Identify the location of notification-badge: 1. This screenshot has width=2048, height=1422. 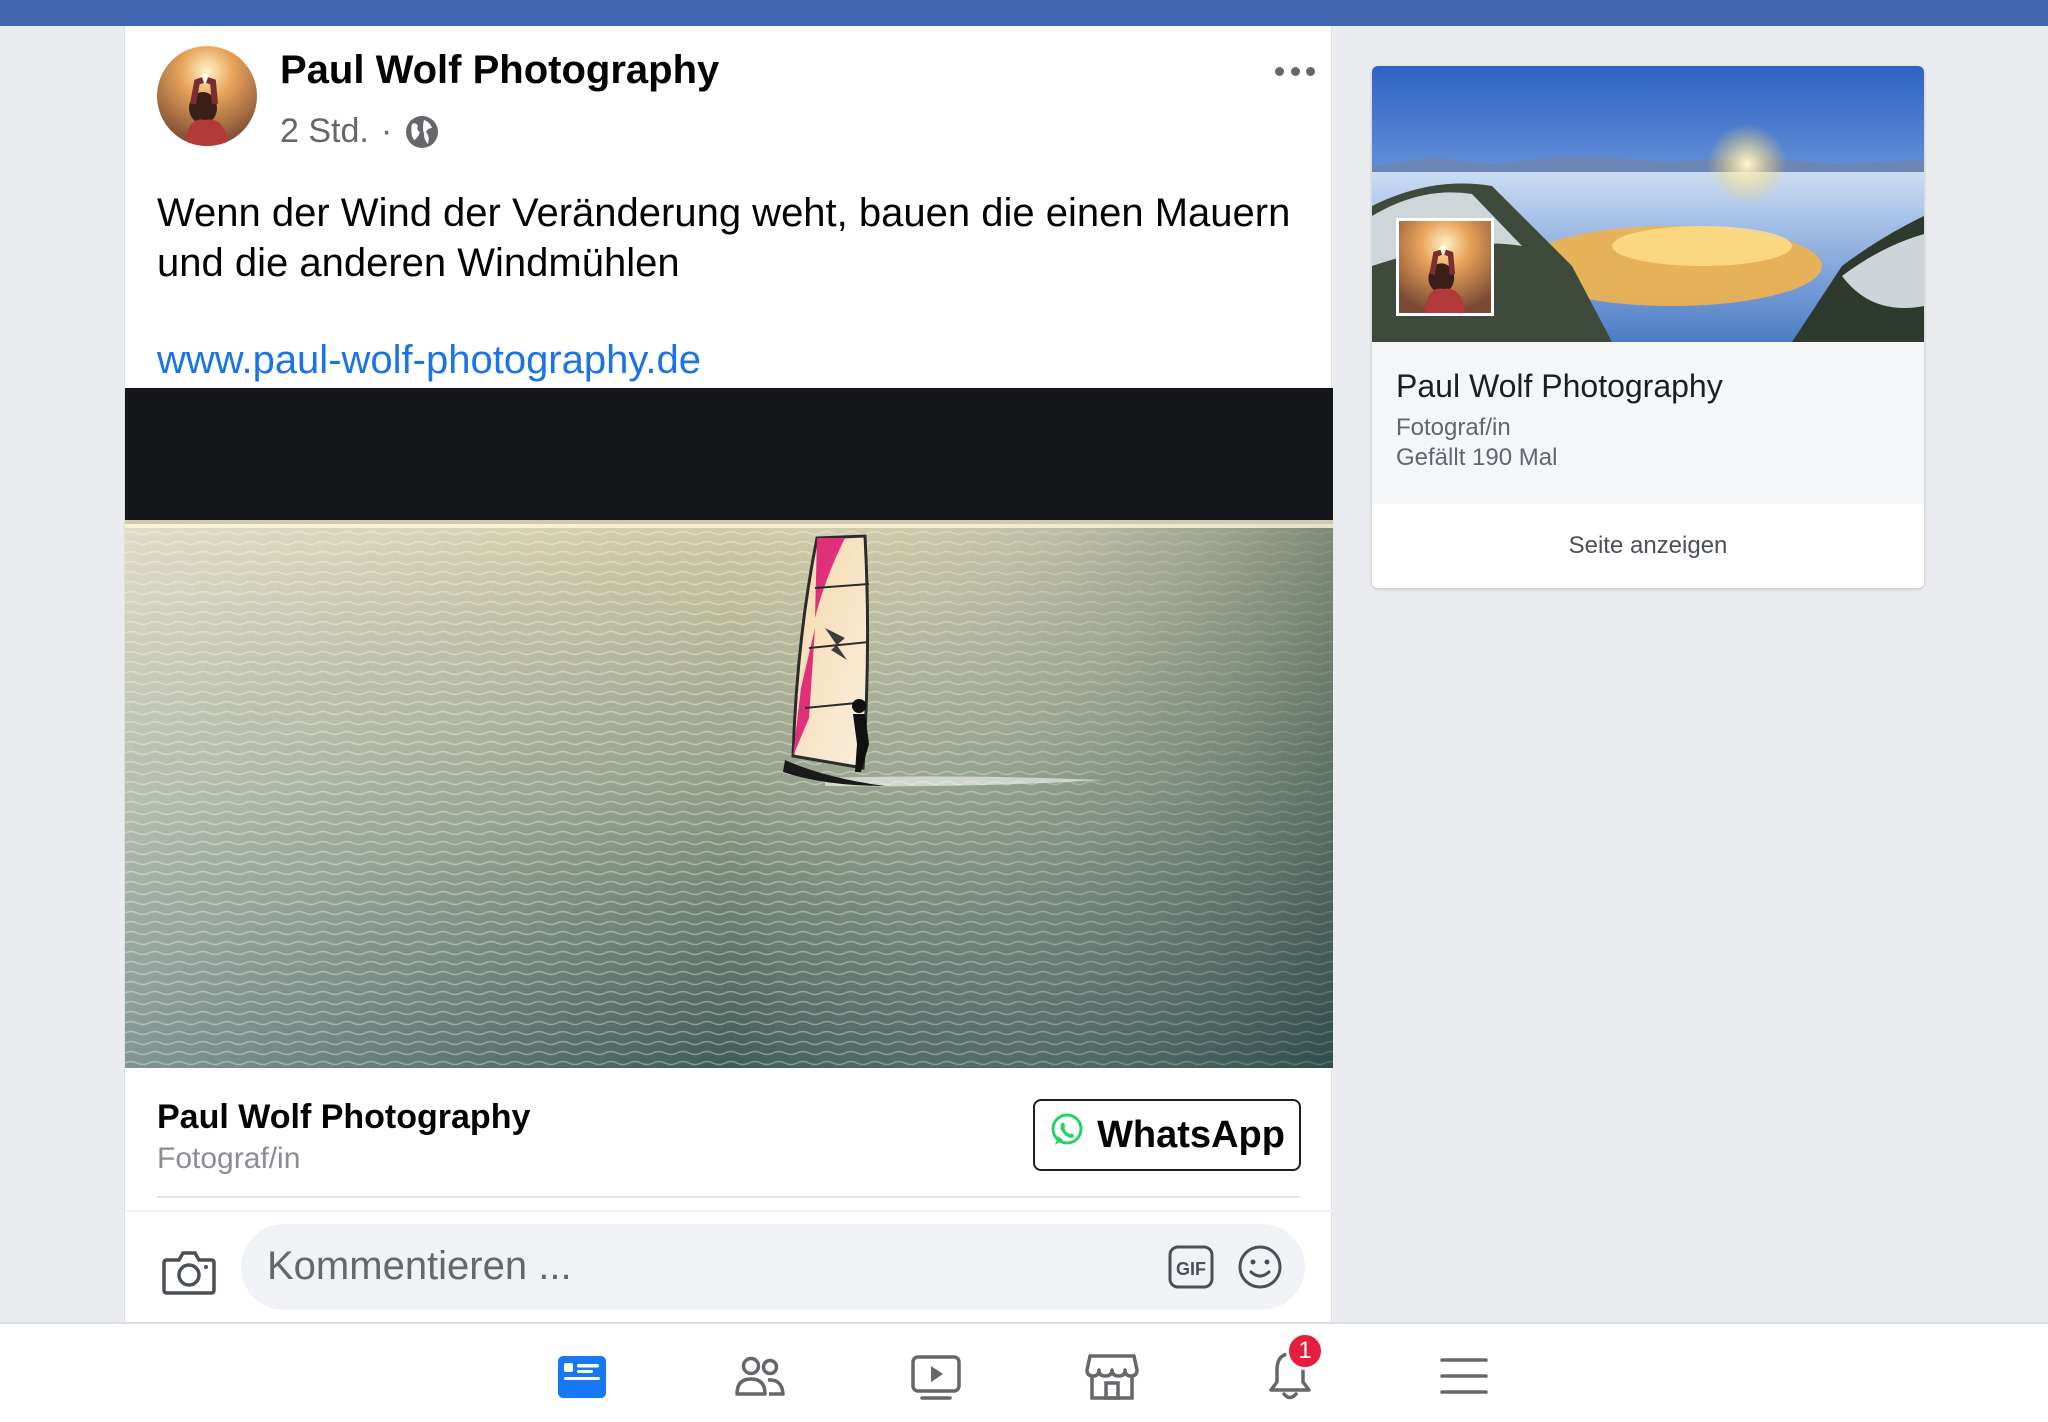
(1305, 1351).